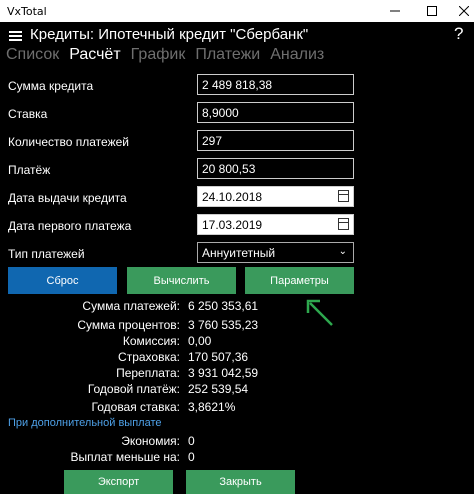 Image resolution: width=474 pixels, height=494 pixels. What do you see at coordinates (29, 170) in the screenshot?
I see `payment-label: Платёж` at bounding box center [29, 170].